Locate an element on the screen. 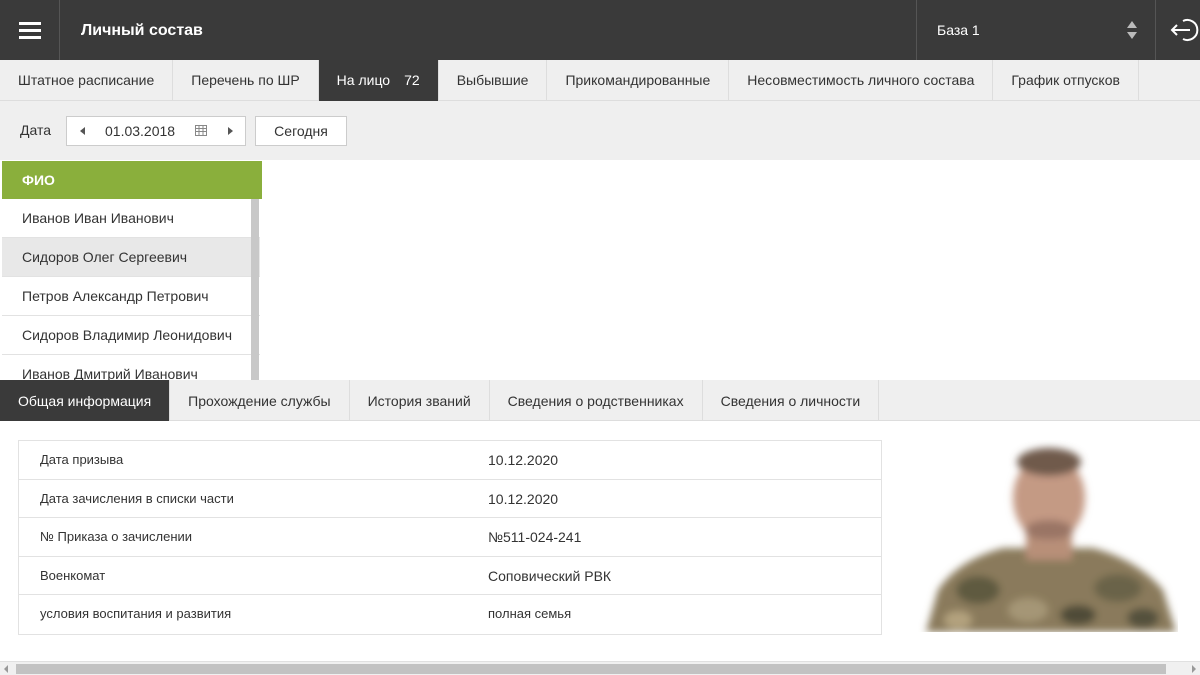 Image resolution: width=1200 pixels, height=675 pixels. tab-departed: Выбывшие is located at coordinates (493, 80).